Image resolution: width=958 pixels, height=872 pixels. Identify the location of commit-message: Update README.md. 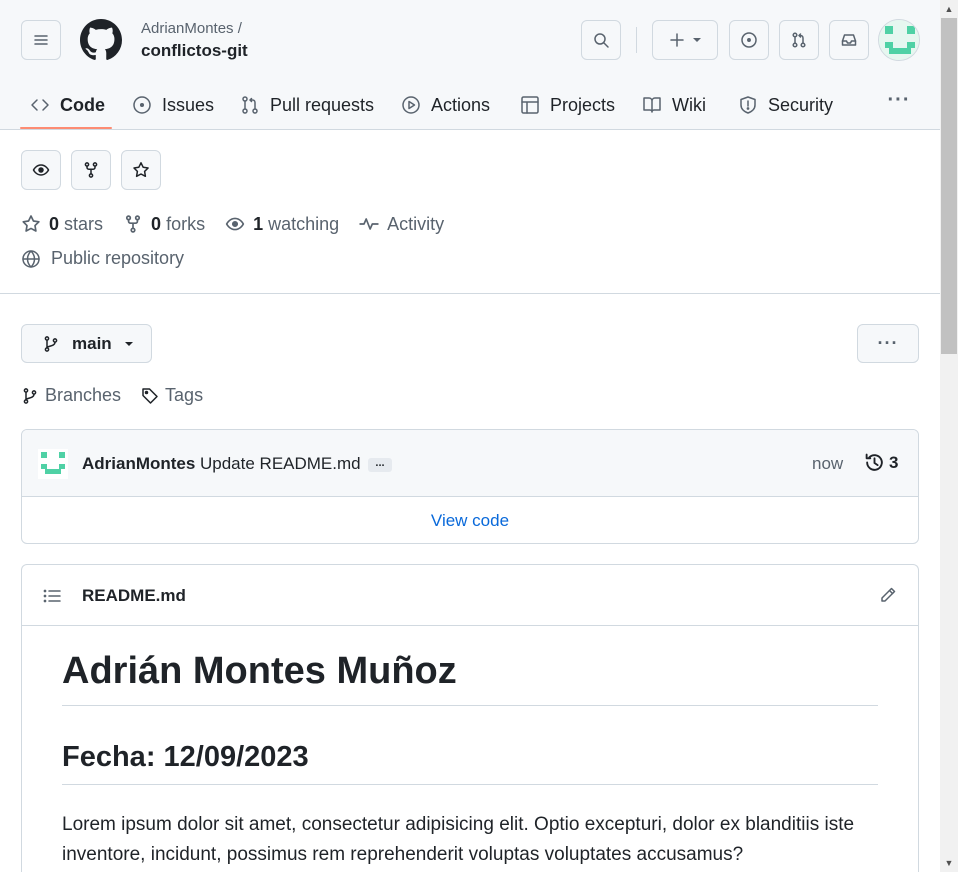
(280, 464).